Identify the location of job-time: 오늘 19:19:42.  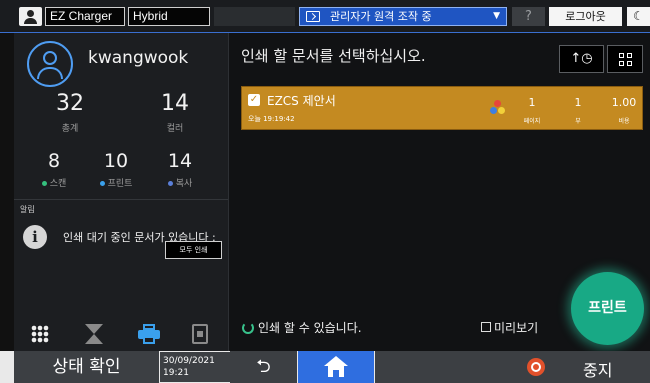
(271, 119).